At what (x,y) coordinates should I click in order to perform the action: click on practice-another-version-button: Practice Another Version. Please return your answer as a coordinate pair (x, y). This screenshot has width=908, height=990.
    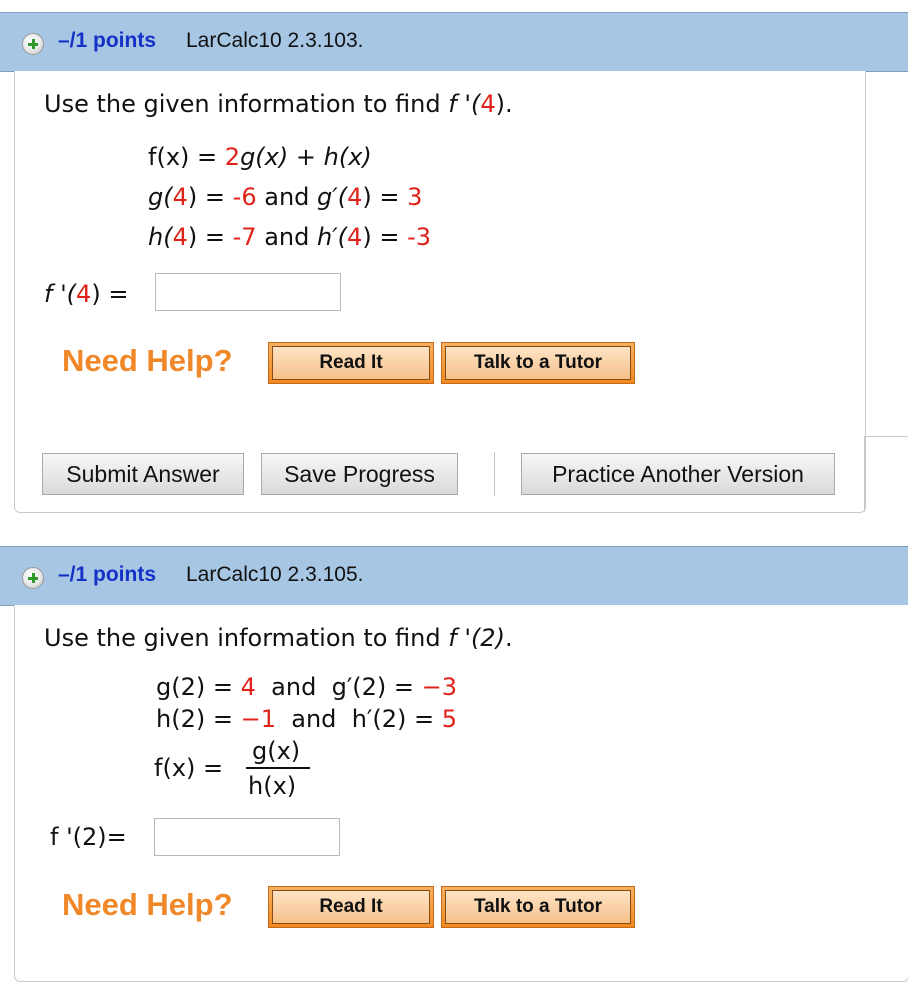
    Looking at the image, I should click on (678, 474).